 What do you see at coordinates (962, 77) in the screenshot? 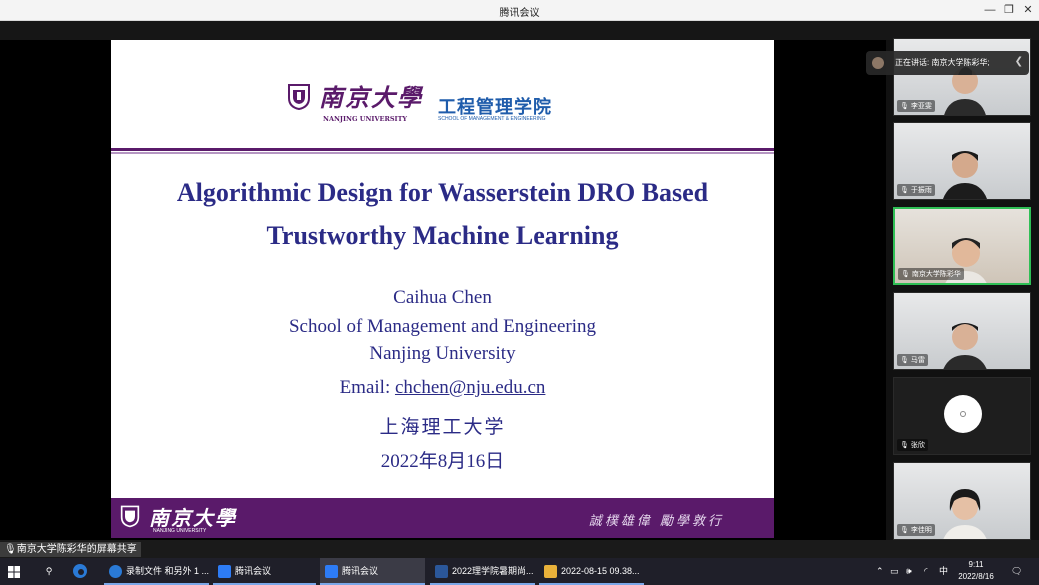
I see `participant-tile: 🎙 李亚雯` at bounding box center [962, 77].